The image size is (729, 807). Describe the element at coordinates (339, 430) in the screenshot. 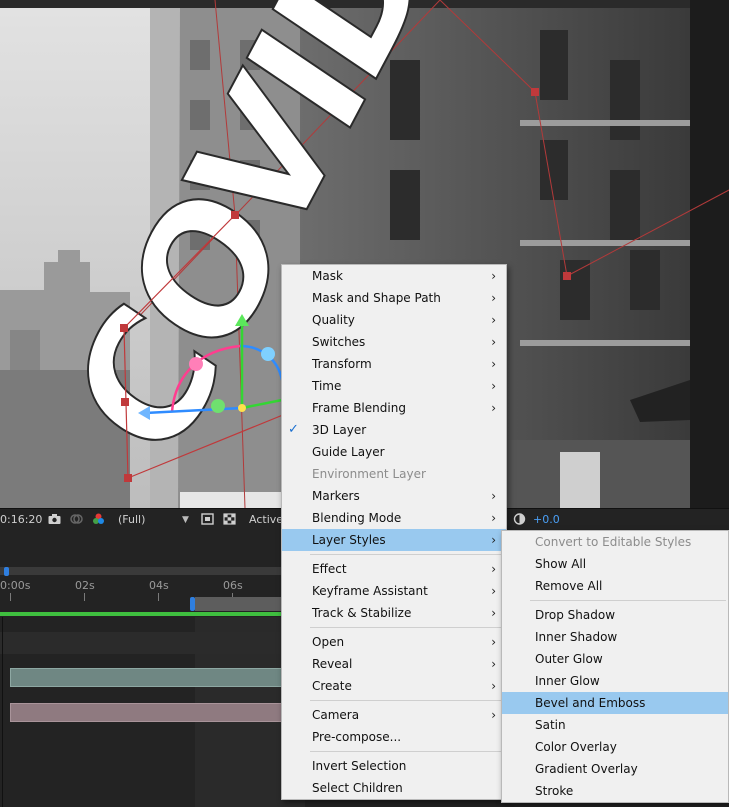

I see `menu-item-label: 3D Layer` at that location.